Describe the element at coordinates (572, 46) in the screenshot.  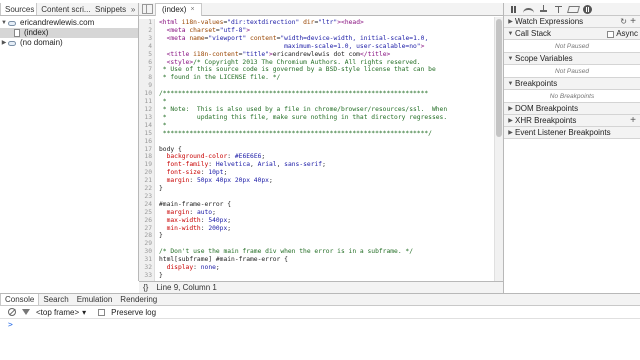
I see `call-stack-empty: Not Paused` at that location.